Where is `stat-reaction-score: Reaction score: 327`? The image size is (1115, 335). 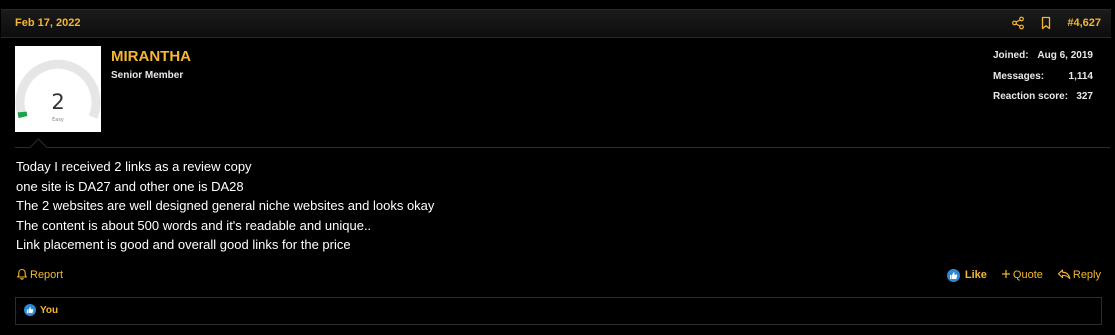 stat-reaction-score: Reaction score: 327 is located at coordinates (1043, 101).